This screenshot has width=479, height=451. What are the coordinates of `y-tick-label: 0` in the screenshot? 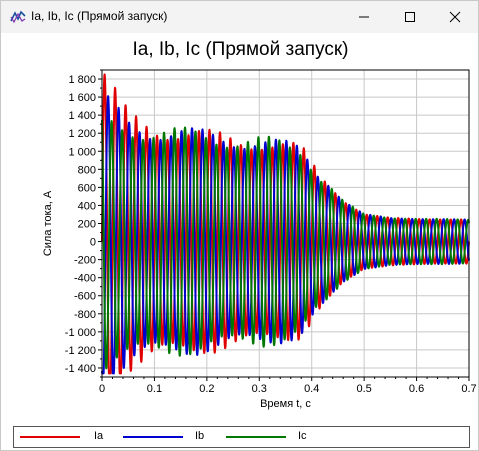 It's located at (93, 243).